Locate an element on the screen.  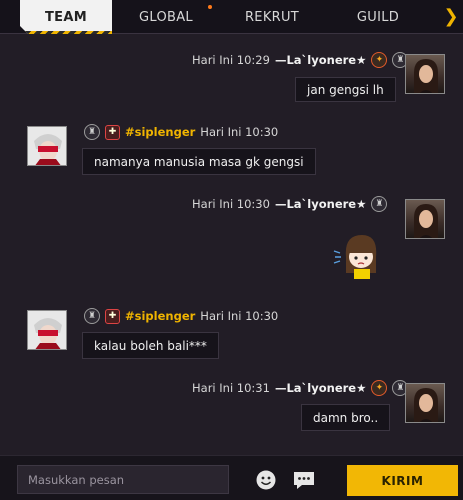
chibi-girl-sticker is located at coordinates (359, 254).